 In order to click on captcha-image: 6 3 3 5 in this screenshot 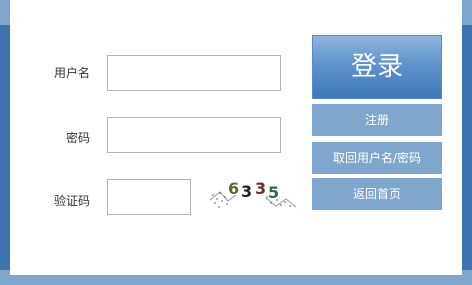, I will do `click(252, 194)`.